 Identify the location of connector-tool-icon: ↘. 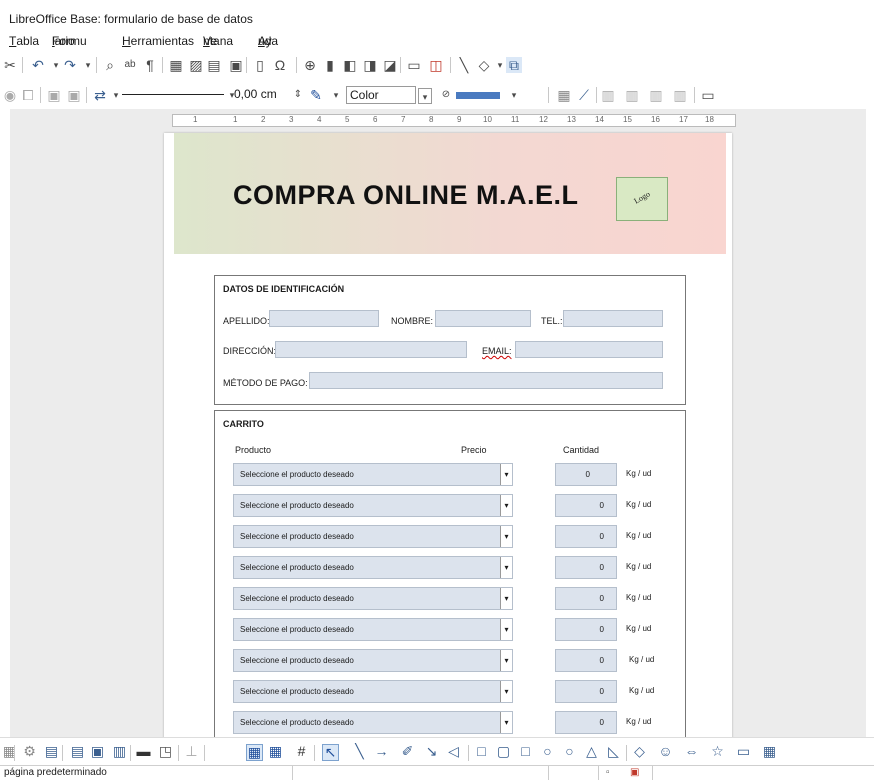
(431, 751).